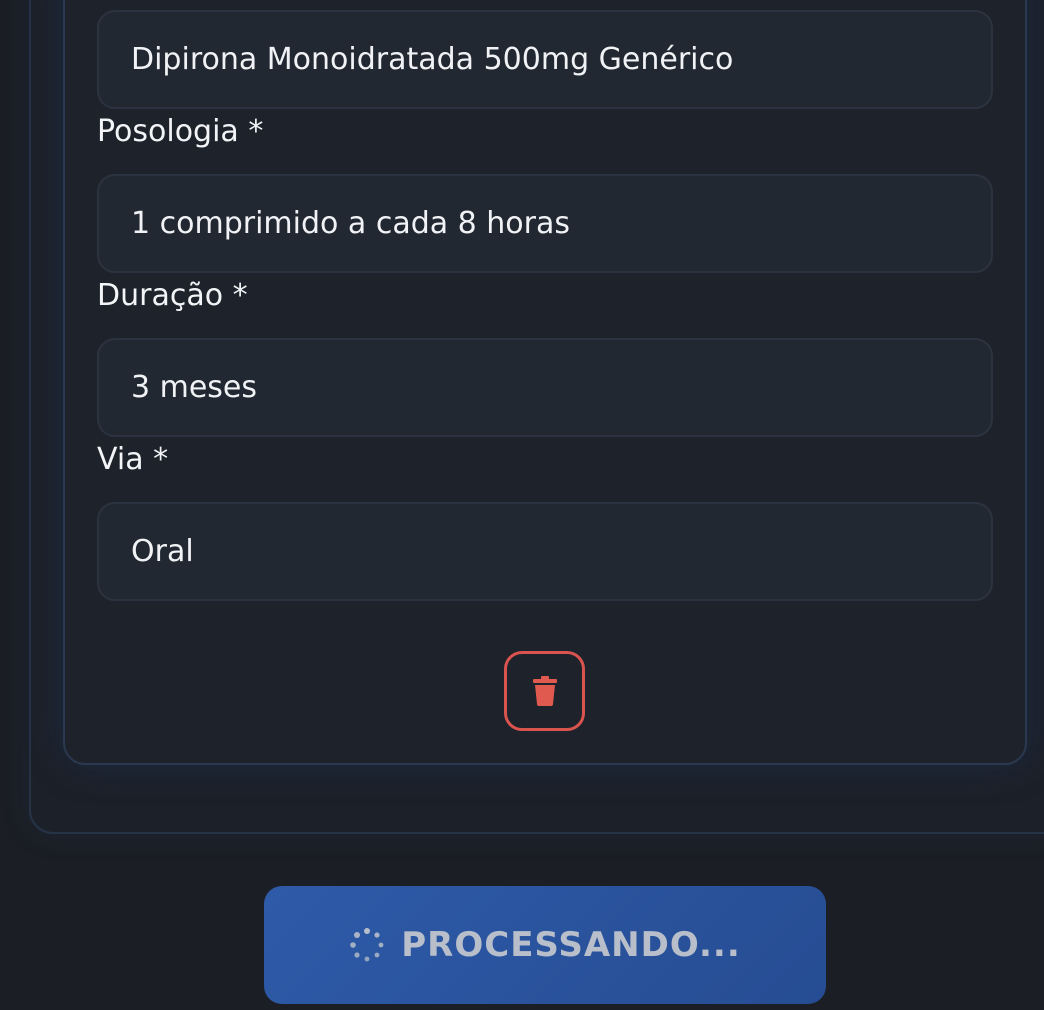 Image resolution: width=1044 pixels, height=1010 pixels. I want to click on trash-icon, so click(544, 691).